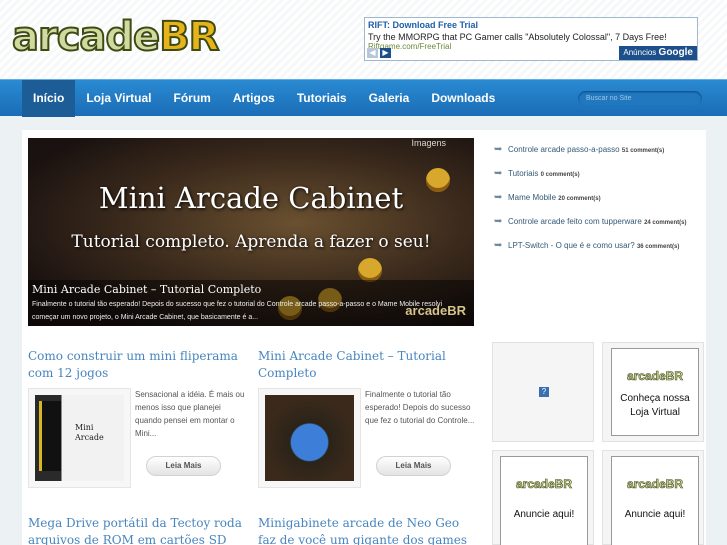  I want to click on comment-count: 20 comment(s), so click(579, 199).